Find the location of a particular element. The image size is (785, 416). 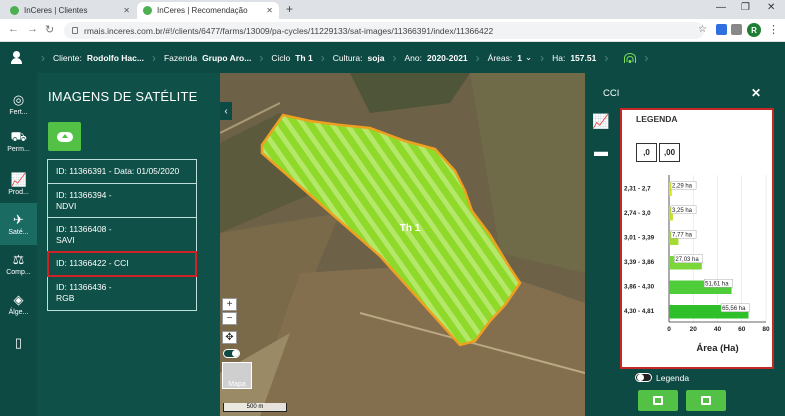

decrease-decimals-button: ,0 is located at coordinates (646, 152).